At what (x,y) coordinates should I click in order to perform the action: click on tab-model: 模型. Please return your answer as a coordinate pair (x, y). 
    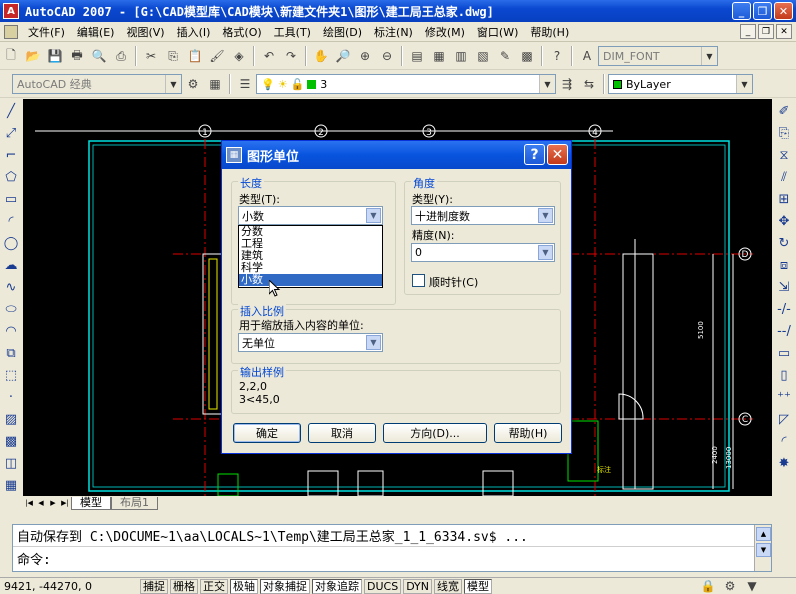
    Looking at the image, I should click on (91, 503).